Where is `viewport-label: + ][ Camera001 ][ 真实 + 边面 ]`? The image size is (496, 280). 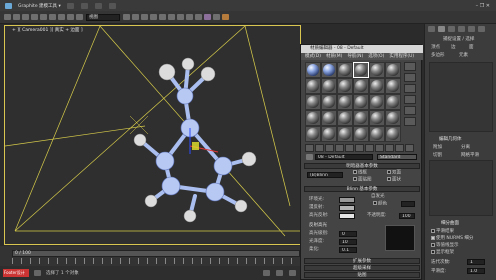 viewport-label: + ][ Camera001 ][ 真实 + 边面 ] is located at coordinates (47, 30).